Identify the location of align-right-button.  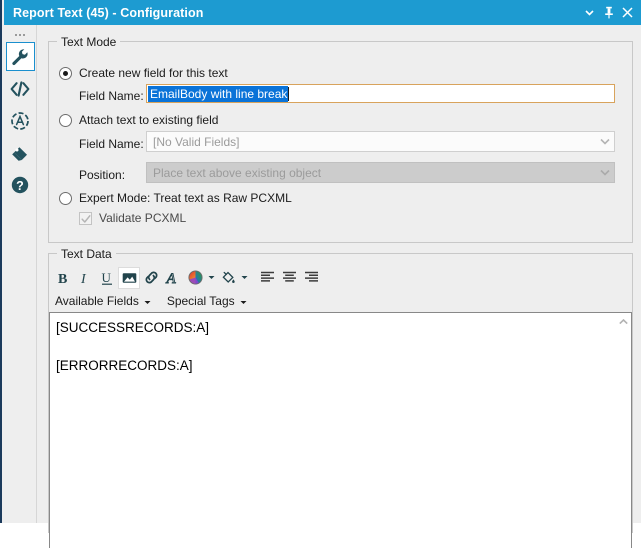
(311, 278).